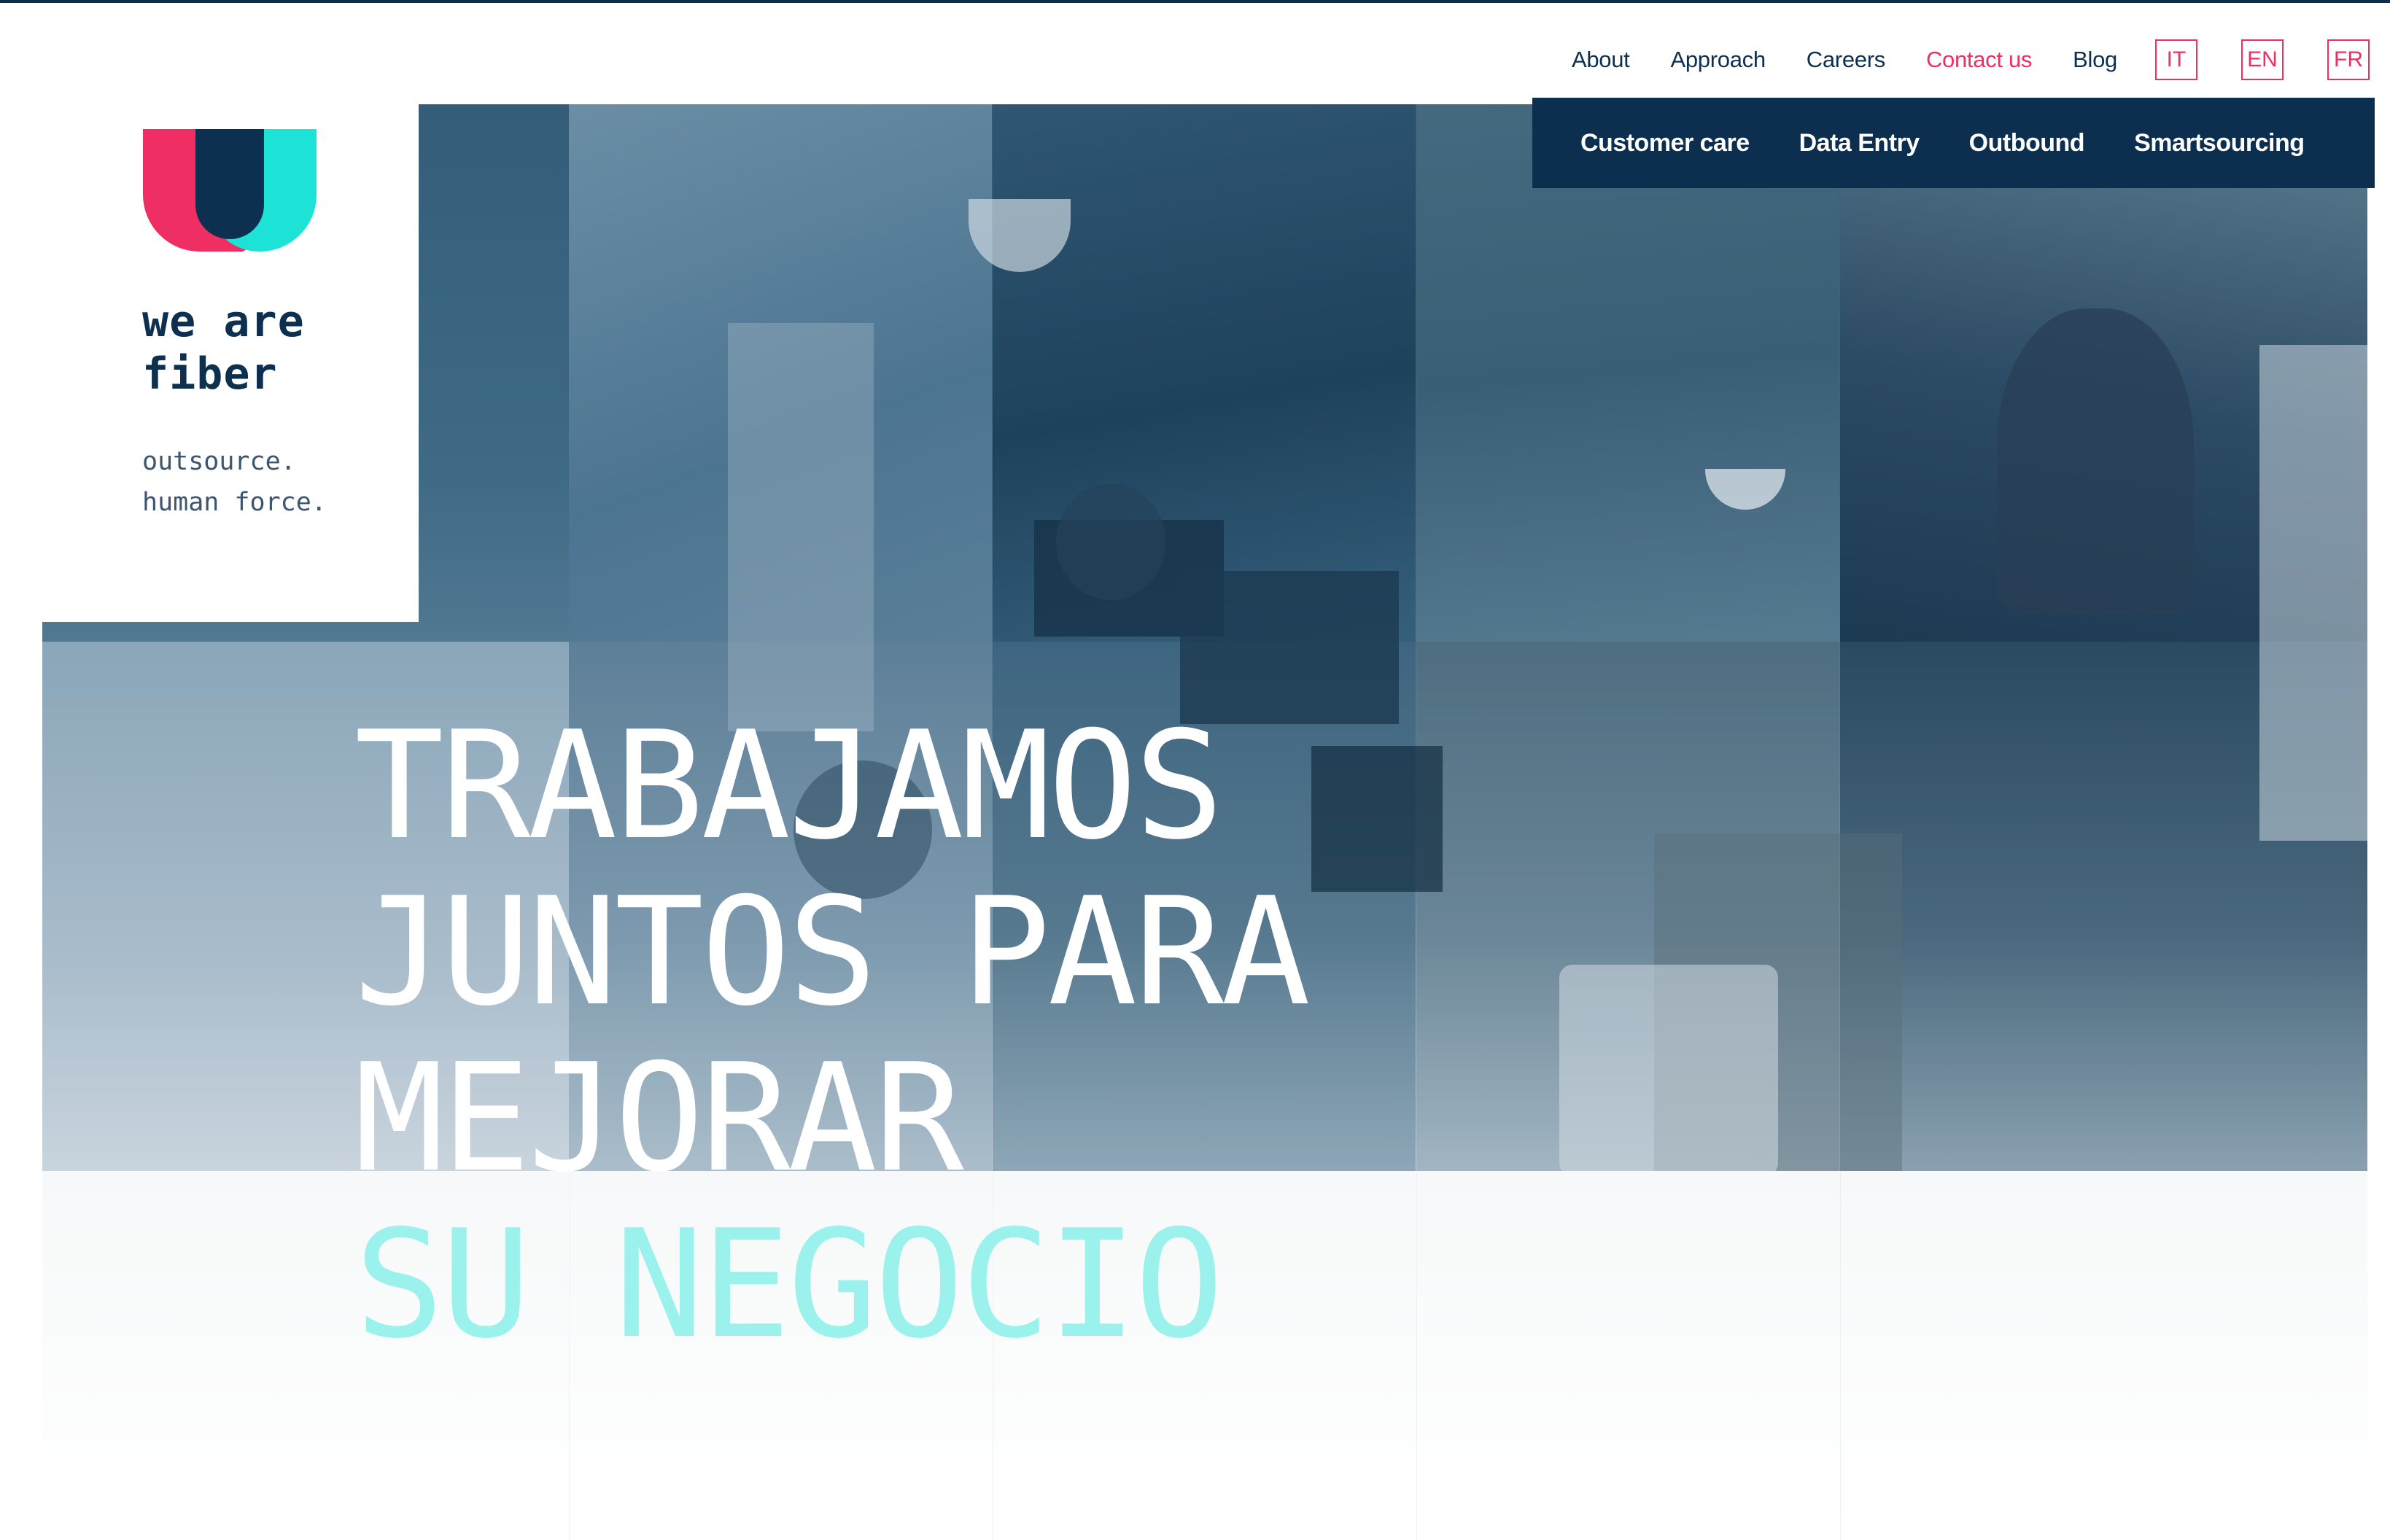  I want to click on language-en-button: EN, so click(2262, 59).